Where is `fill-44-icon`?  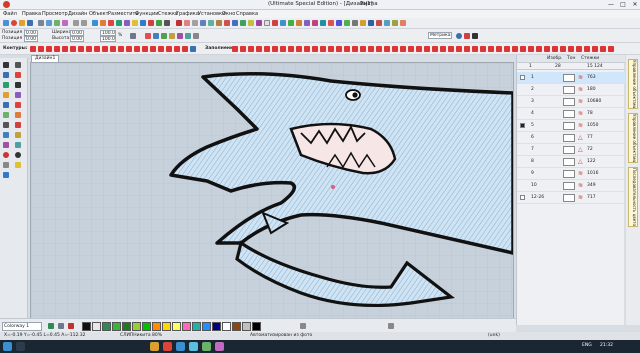
fill-44-icon is located at coordinates (579, 49).